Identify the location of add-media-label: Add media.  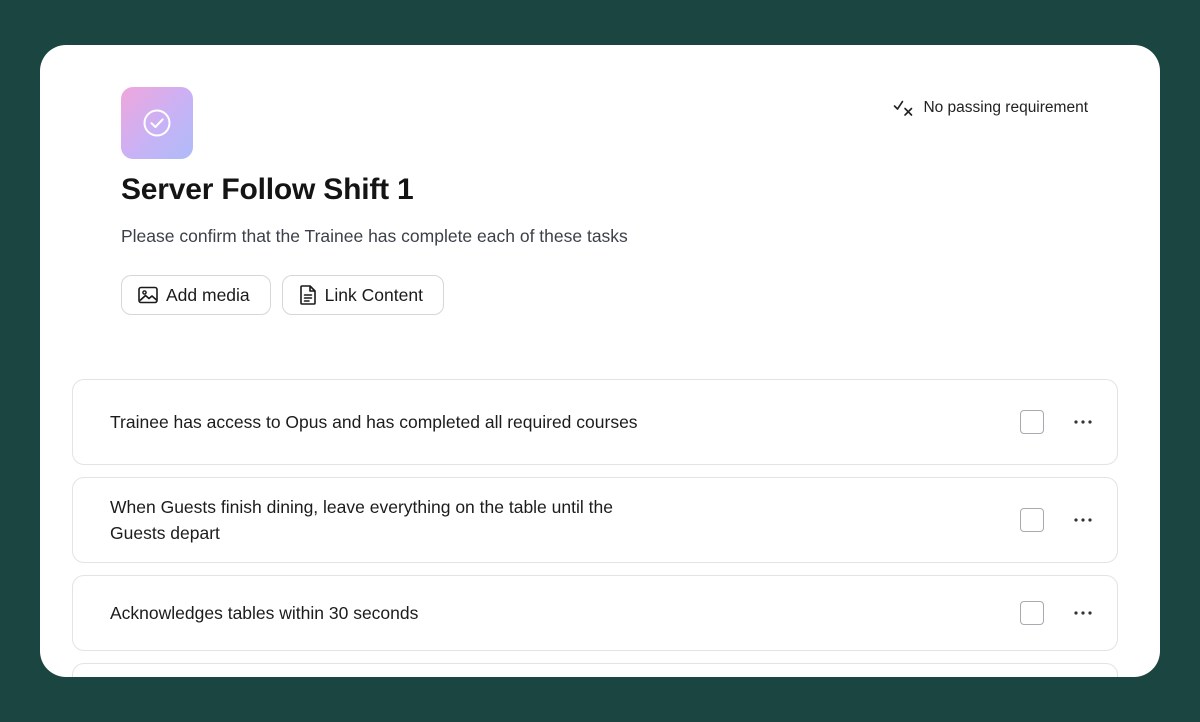
(208, 294).